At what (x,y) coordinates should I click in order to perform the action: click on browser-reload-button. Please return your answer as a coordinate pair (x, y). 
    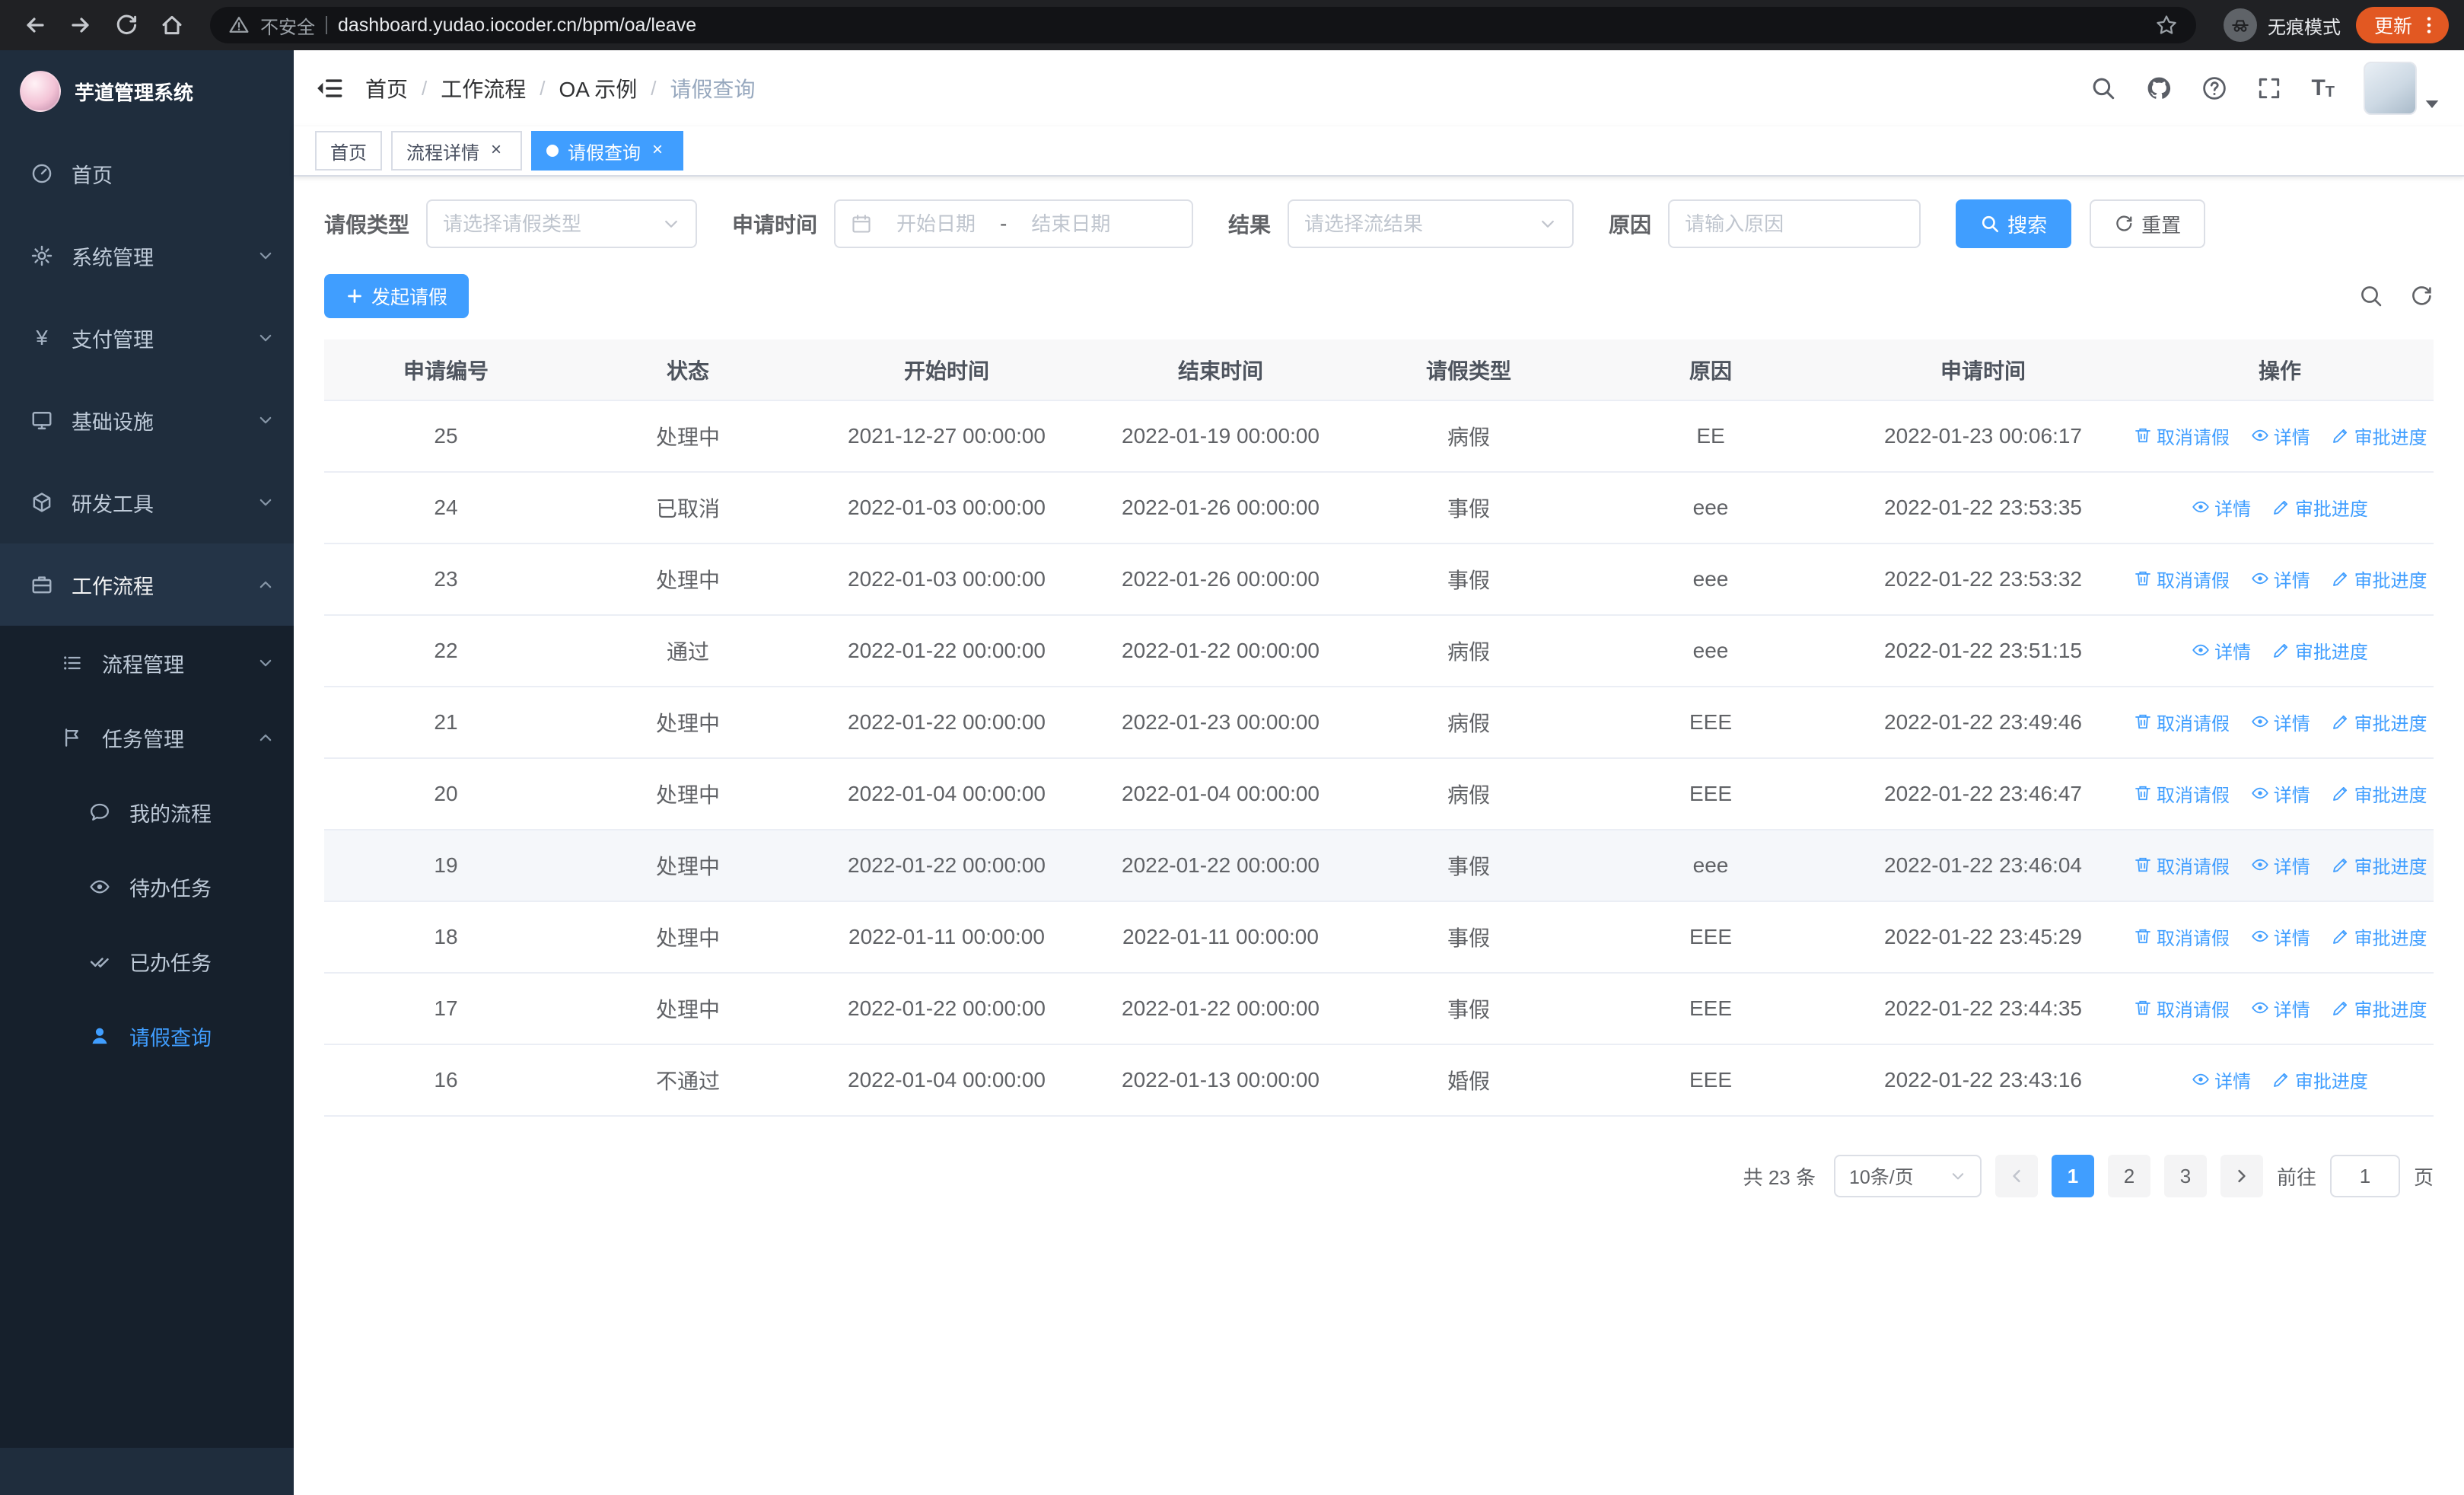
    Looking at the image, I should click on (126, 25).